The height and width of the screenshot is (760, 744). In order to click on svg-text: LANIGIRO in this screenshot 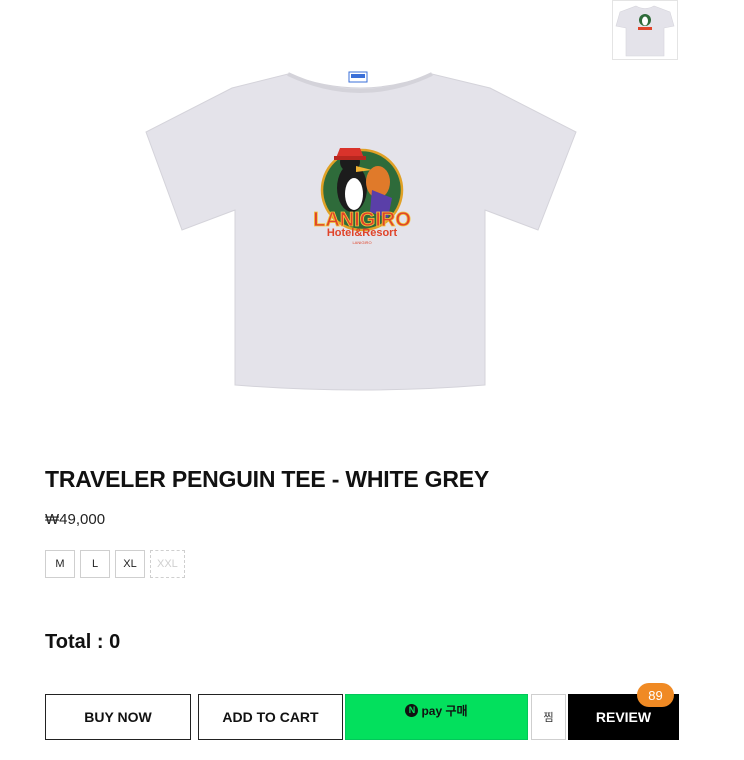, I will do `click(361, 242)`.